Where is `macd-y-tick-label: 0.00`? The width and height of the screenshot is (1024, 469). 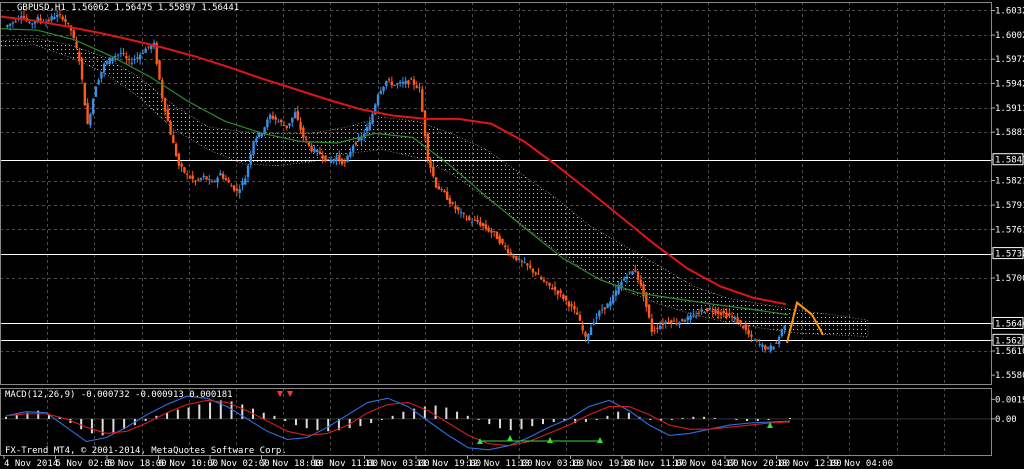
macd-y-tick-label: 0.00 is located at coordinates (1006, 420).